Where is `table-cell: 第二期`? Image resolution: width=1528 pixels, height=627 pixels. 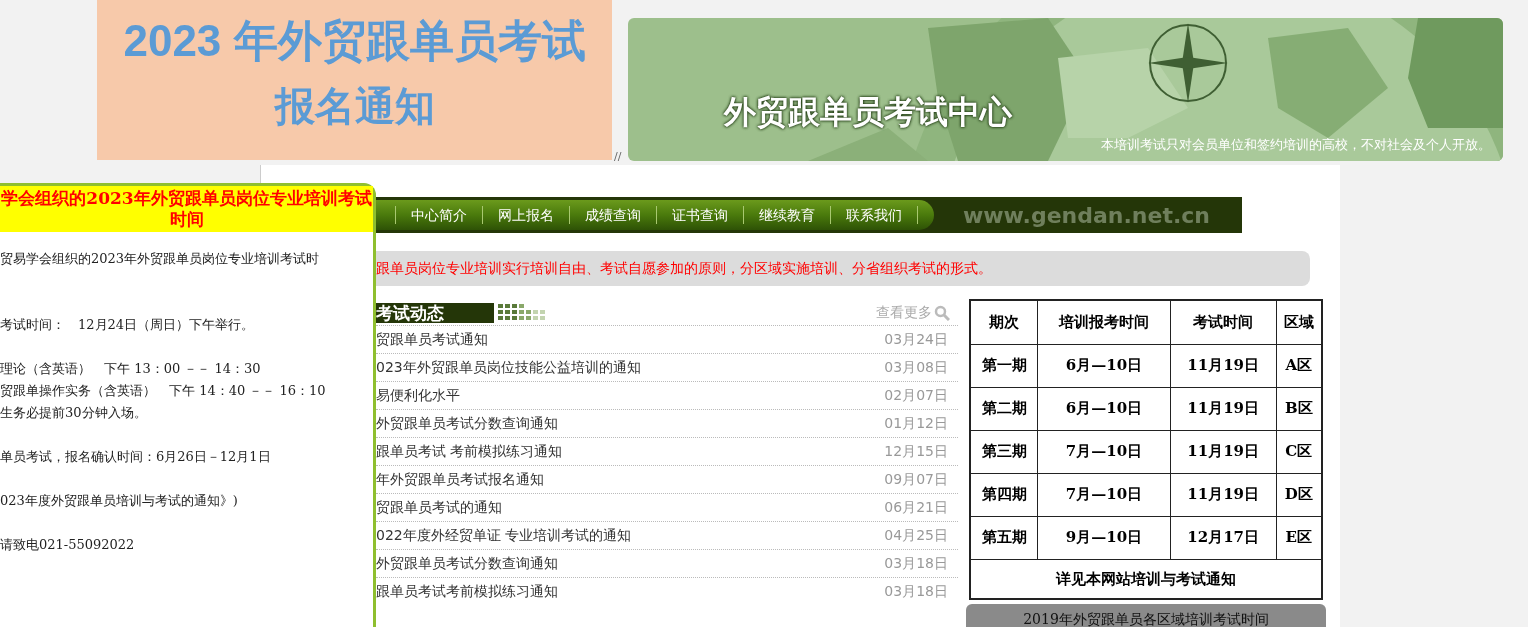 table-cell: 第二期 is located at coordinates (1004, 408).